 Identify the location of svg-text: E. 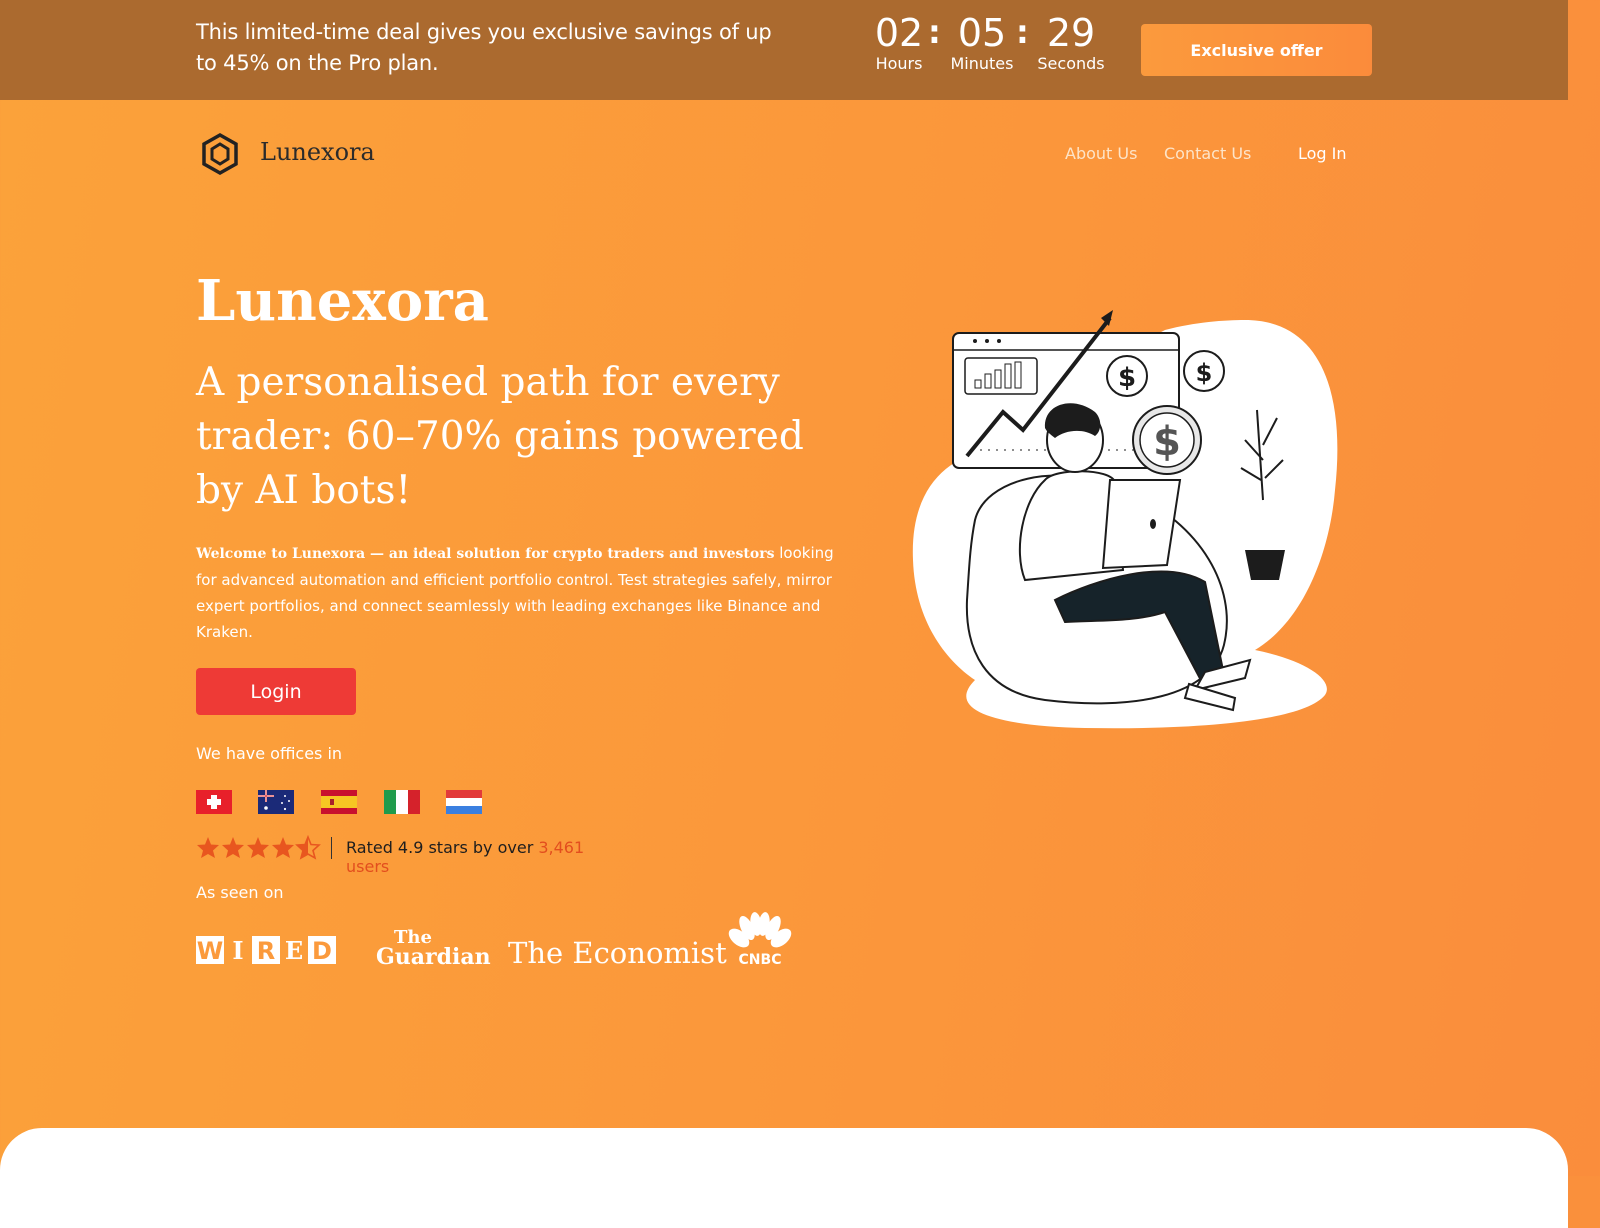
(294, 950).